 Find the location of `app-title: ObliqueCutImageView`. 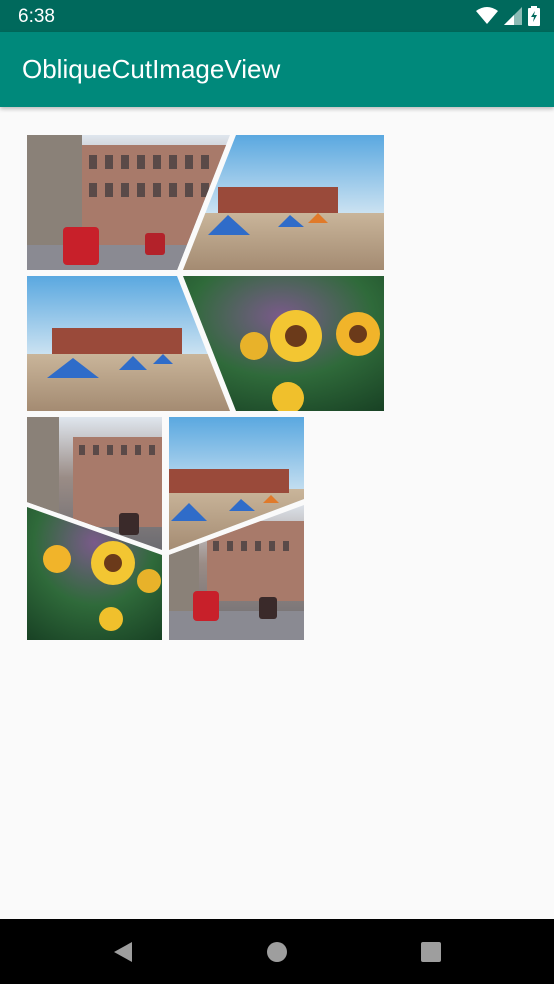

app-title: ObliqueCutImageView is located at coordinates (151, 69).